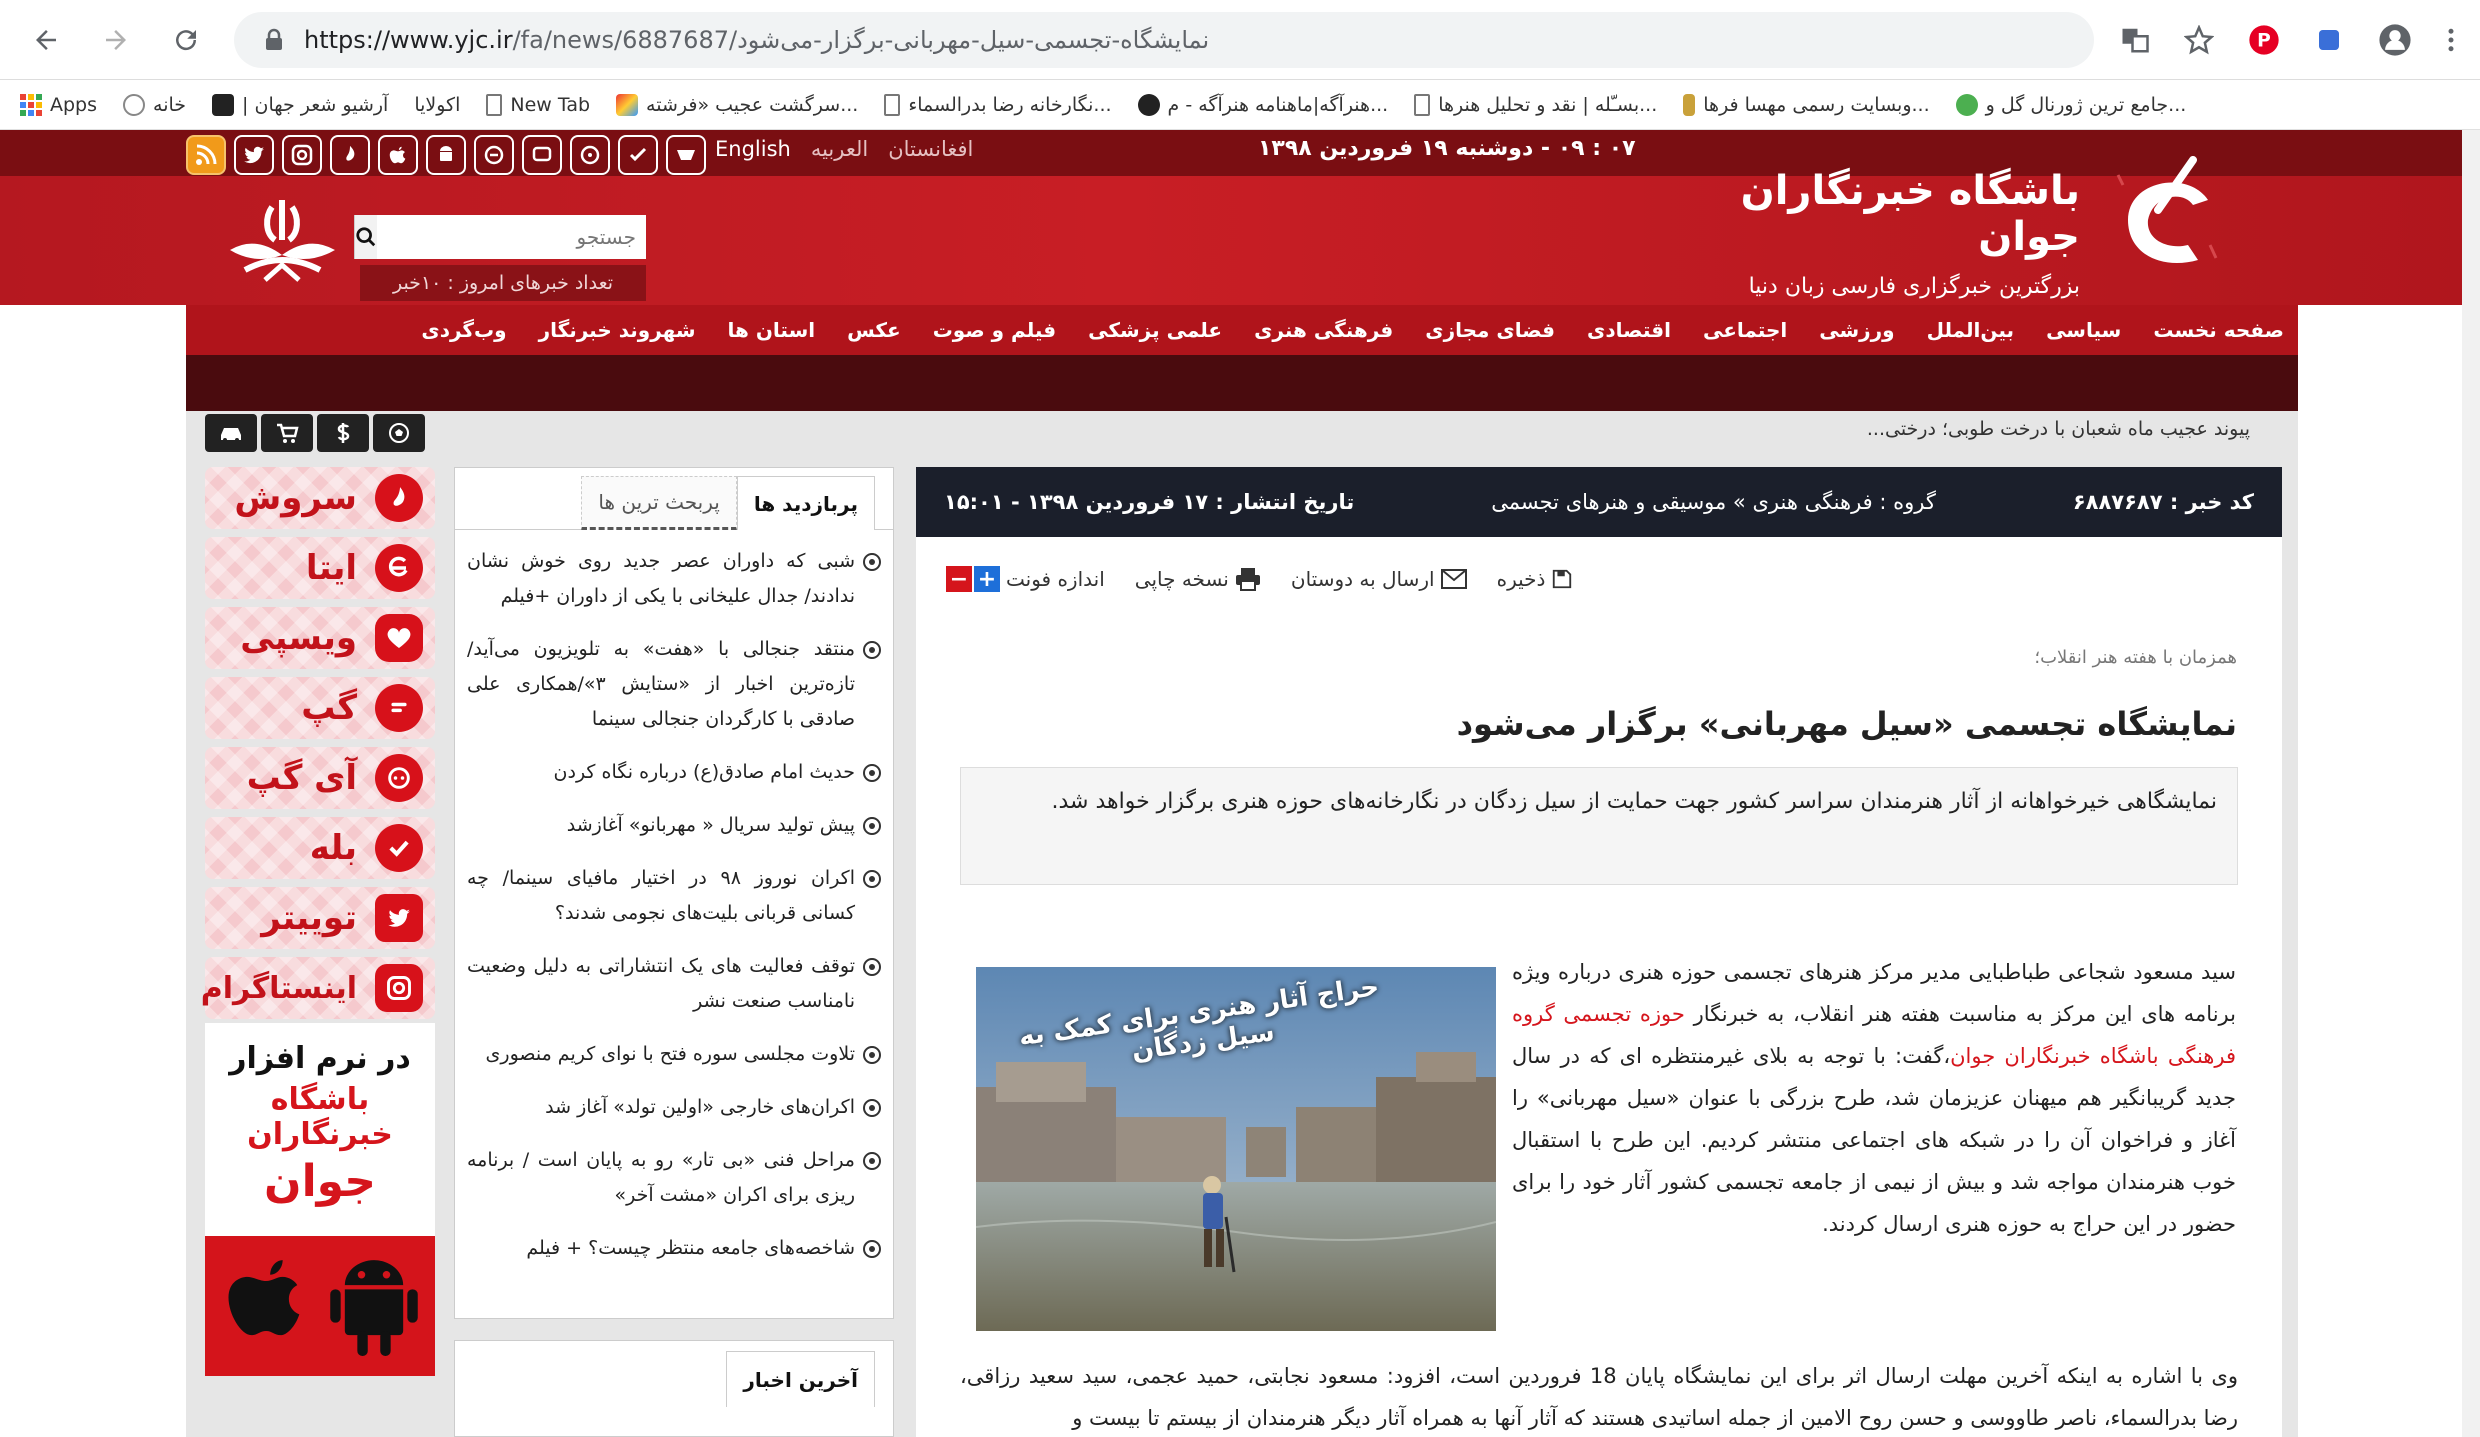 The height and width of the screenshot is (1437, 2480). Describe the element at coordinates (2471, 783) in the screenshot. I see `page-scrollbar` at that location.